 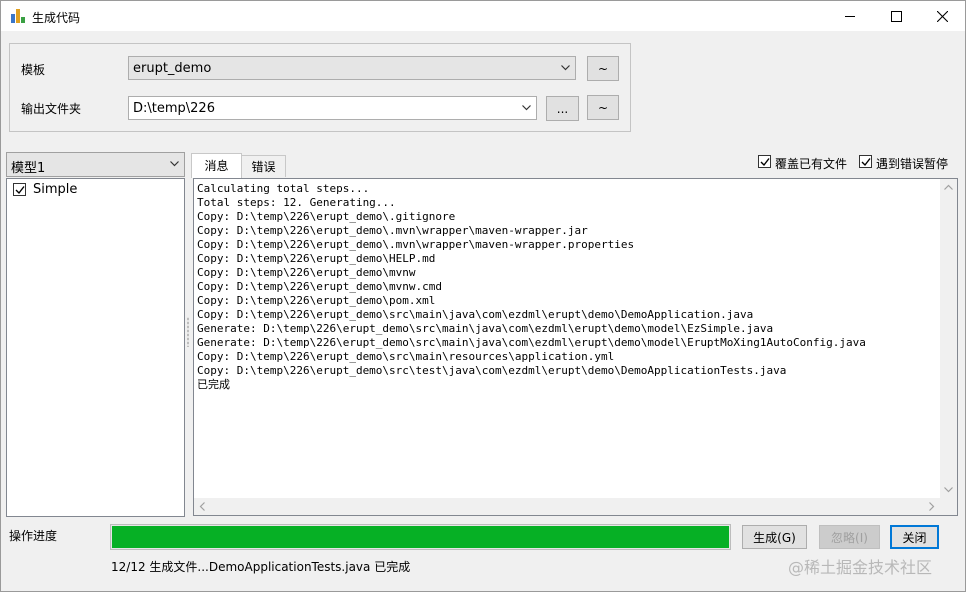 What do you see at coordinates (914, 537) in the screenshot?
I see `close-button: 关闭` at bounding box center [914, 537].